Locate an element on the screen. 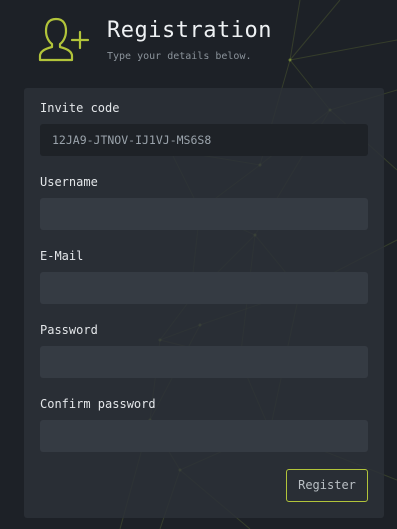 This screenshot has width=397, height=529. add-user-icon is located at coordinates (64, 39).